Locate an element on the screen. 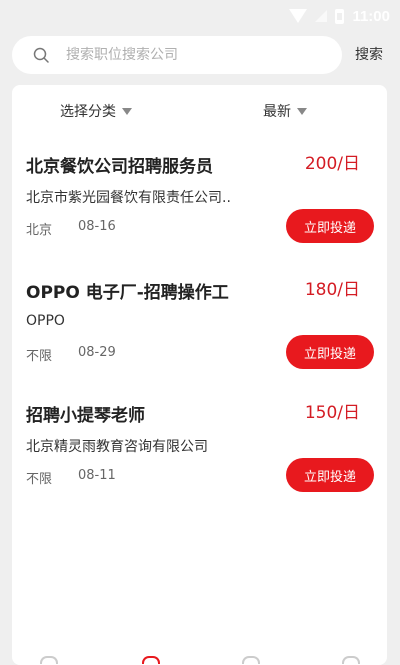 The width and height of the screenshot is (400, 665). job-salary: 150/日 is located at coordinates (332, 413).